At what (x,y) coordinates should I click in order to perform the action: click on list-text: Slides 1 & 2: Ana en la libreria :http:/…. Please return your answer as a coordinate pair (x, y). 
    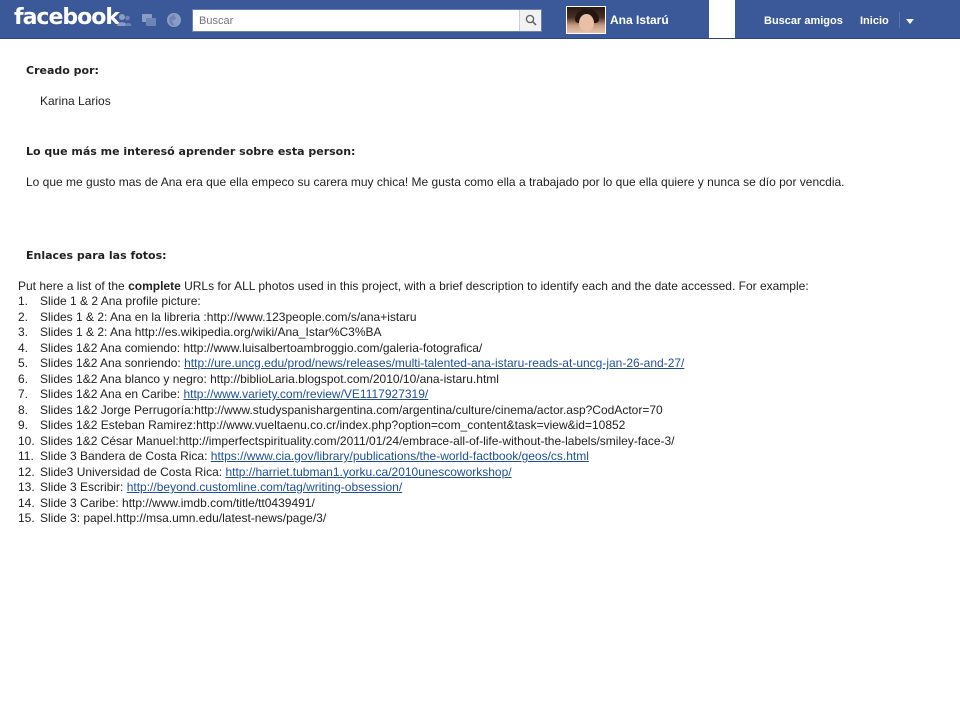
    Looking at the image, I should click on (228, 316).